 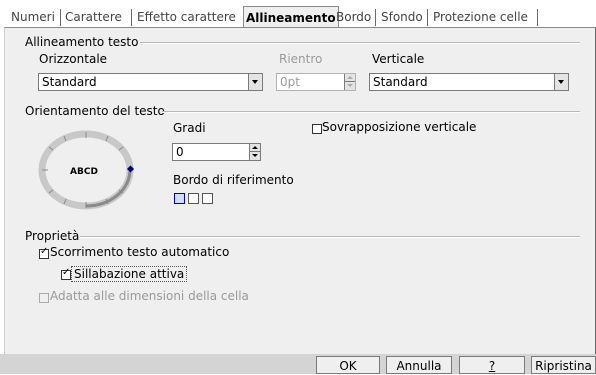 What do you see at coordinates (179, 198) in the screenshot?
I see `reference-edge-bottom-icon` at bounding box center [179, 198].